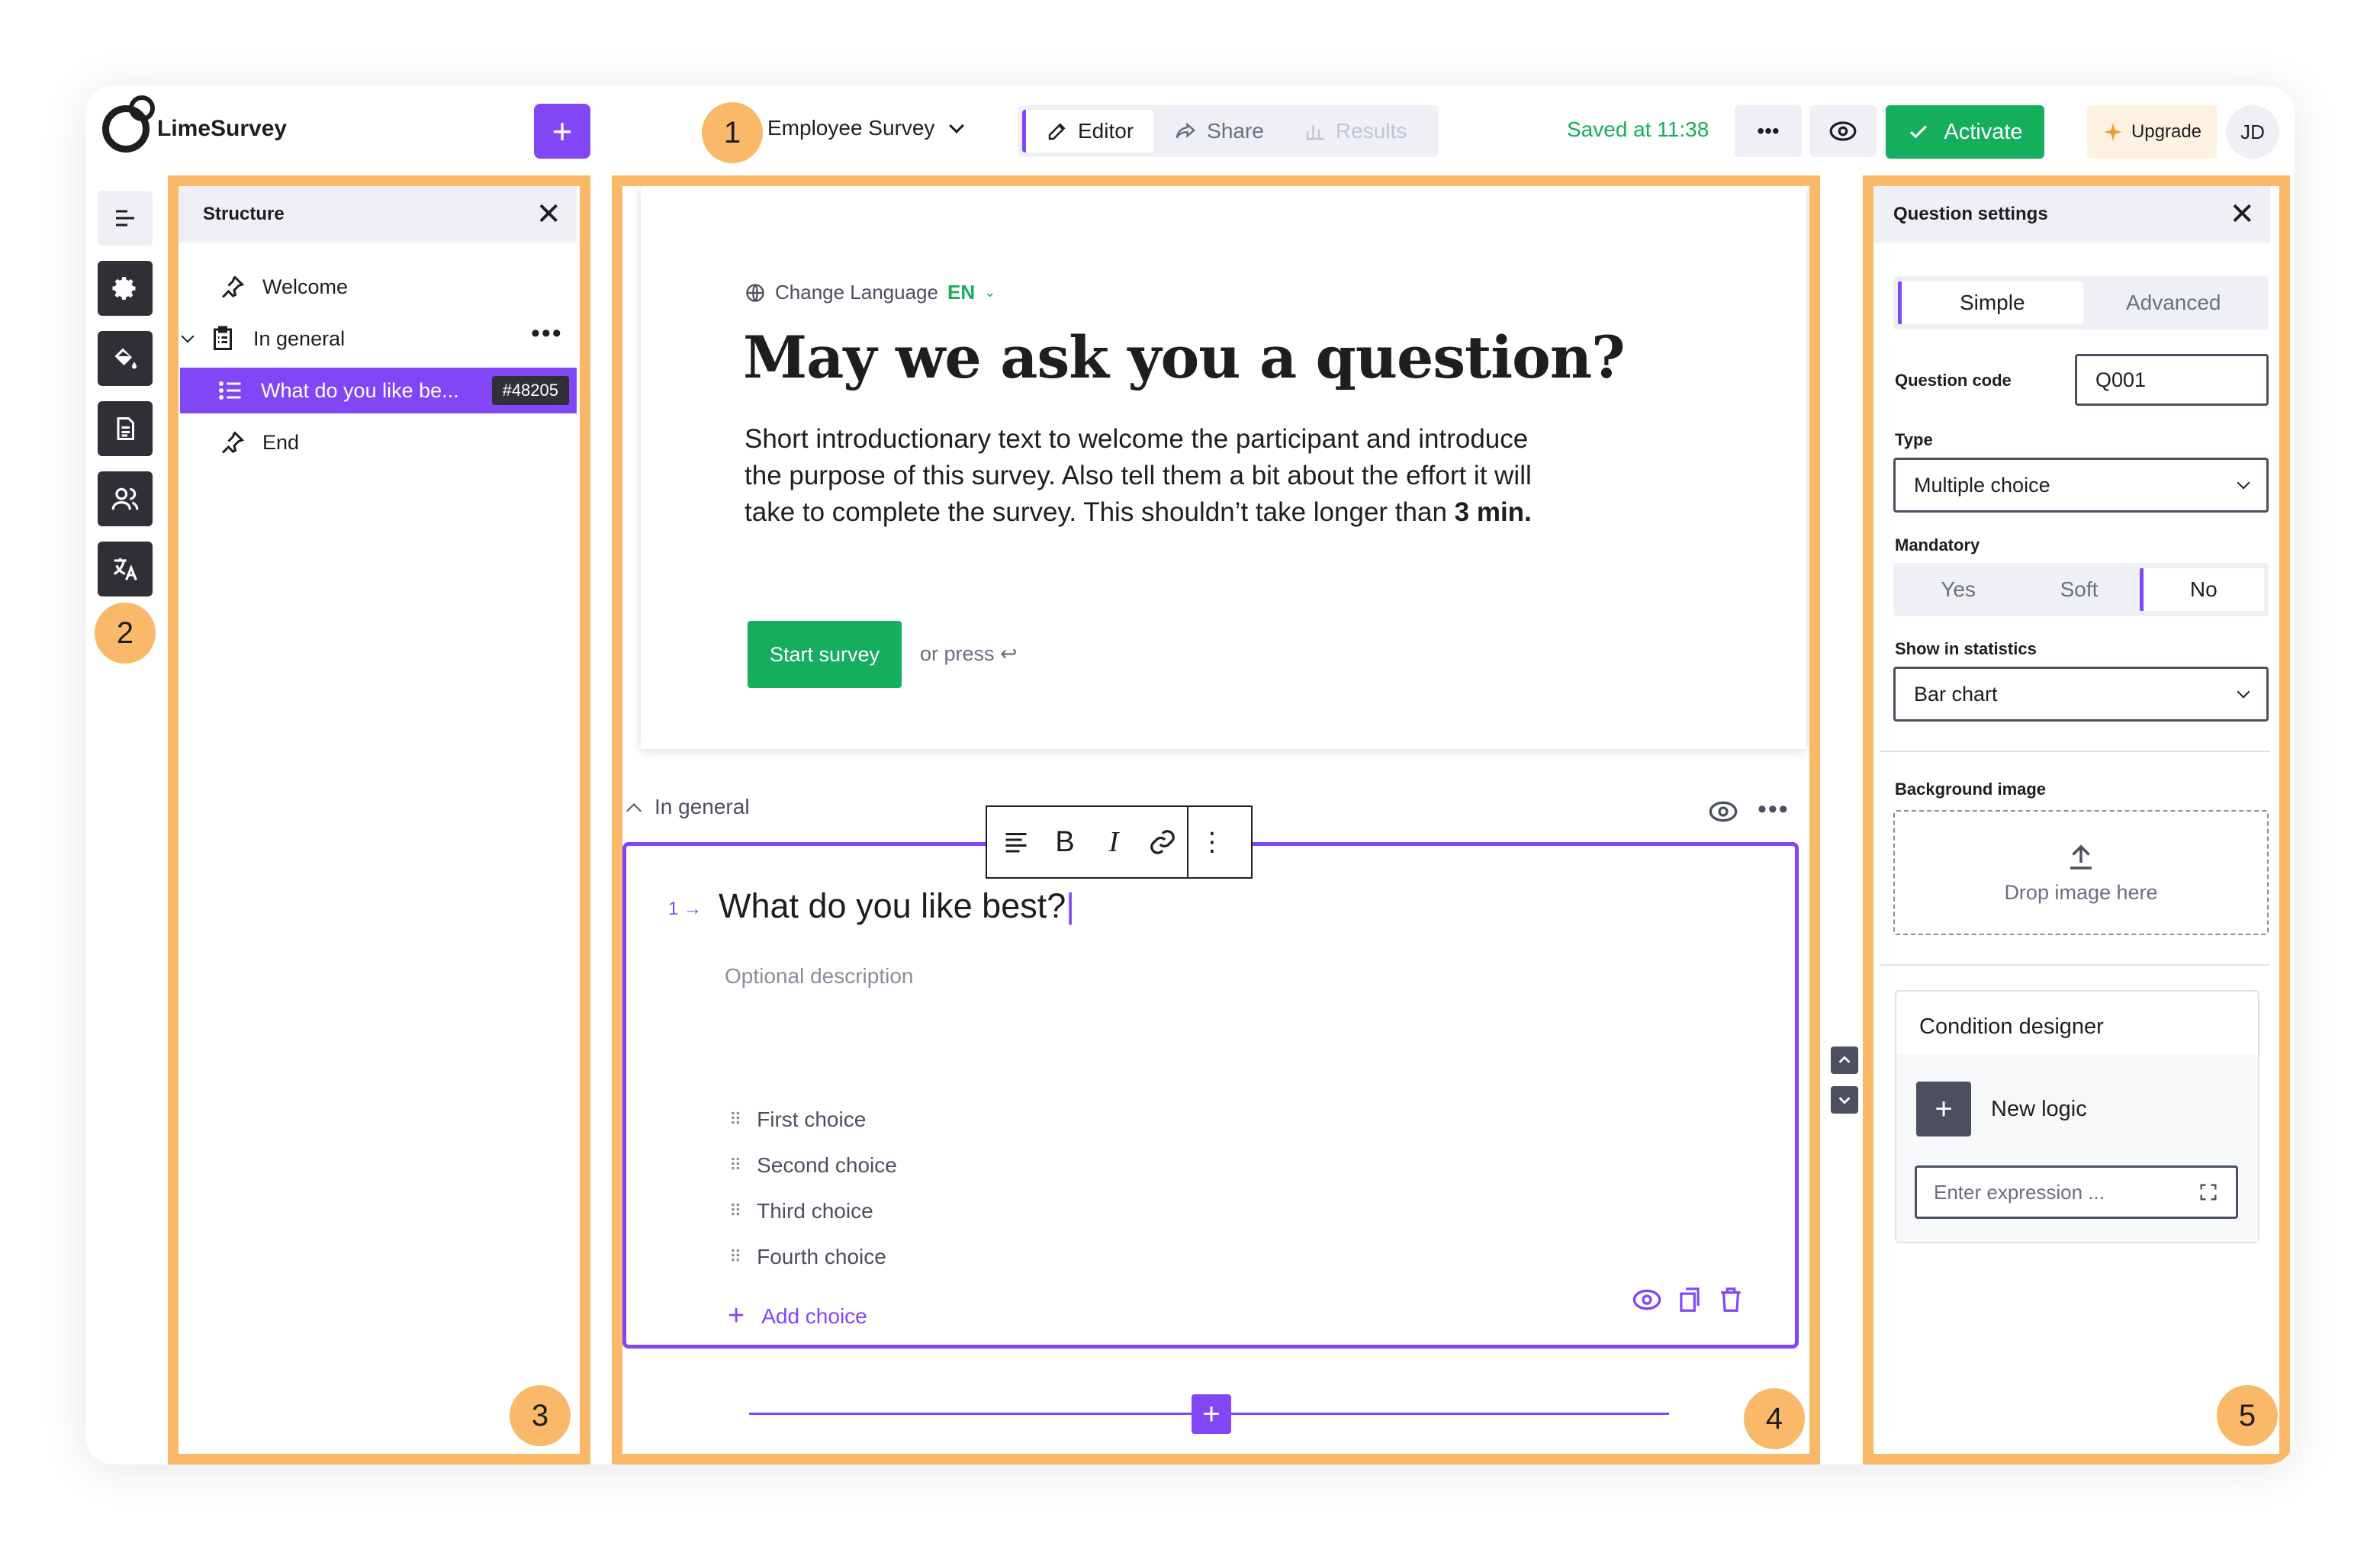 The width and height of the screenshot is (2380, 1556). Describe the element at coordinates (1016, 842) in the screenshot. I see `align-icon` at that location.